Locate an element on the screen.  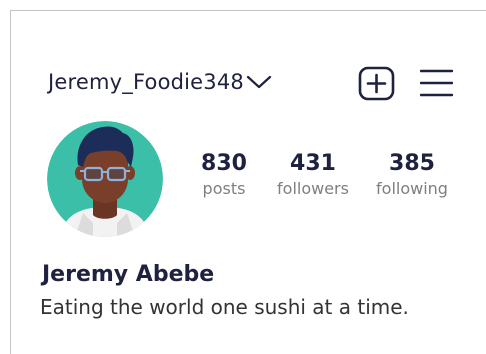
followers-label: followers is located at coordinates (313, 188).